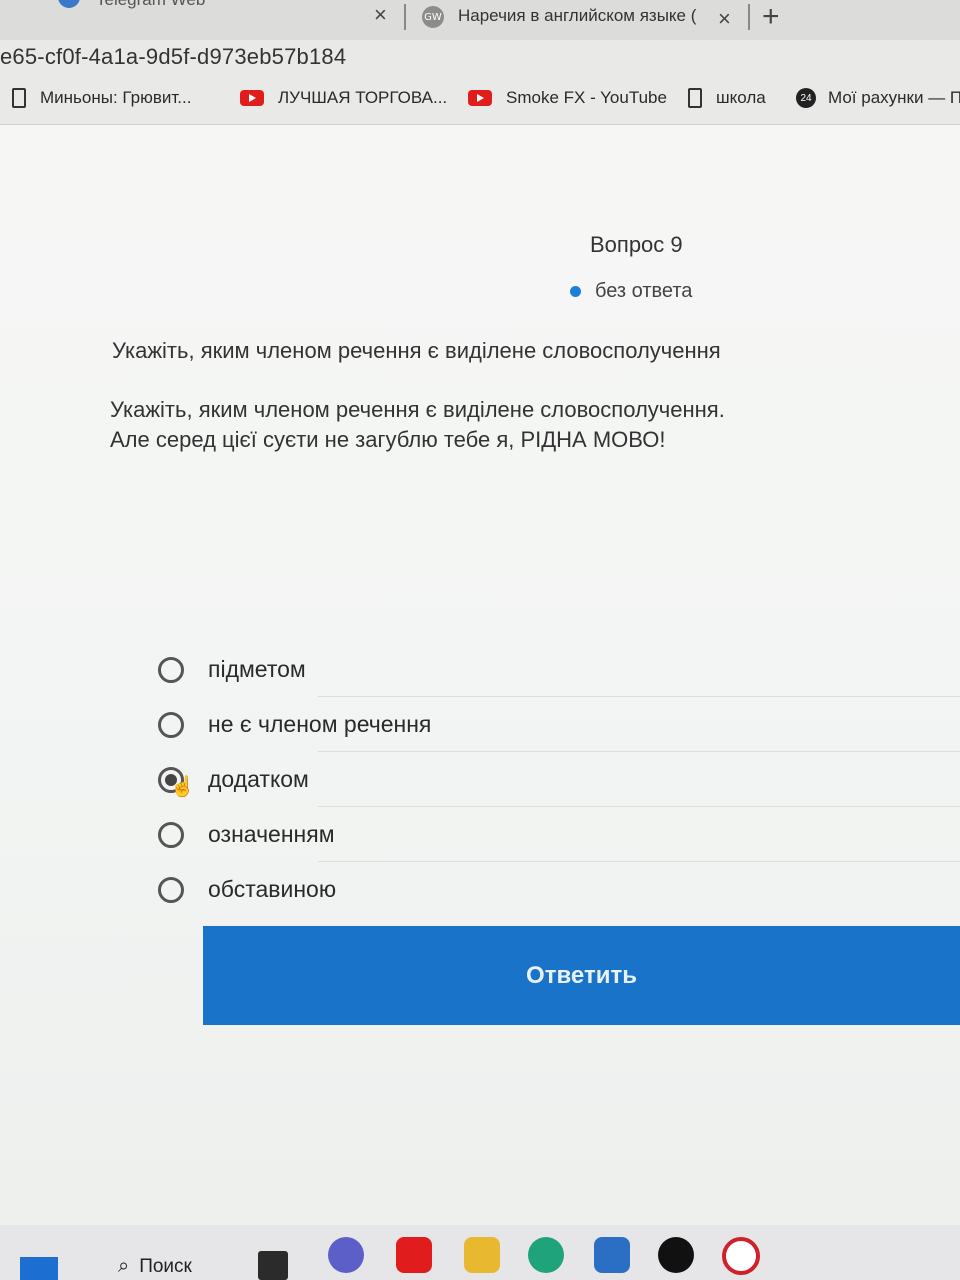 This screenshot has height=1280, width=960. I want to click on taskbar: ⌕ Поиск, so click(480, 1252).